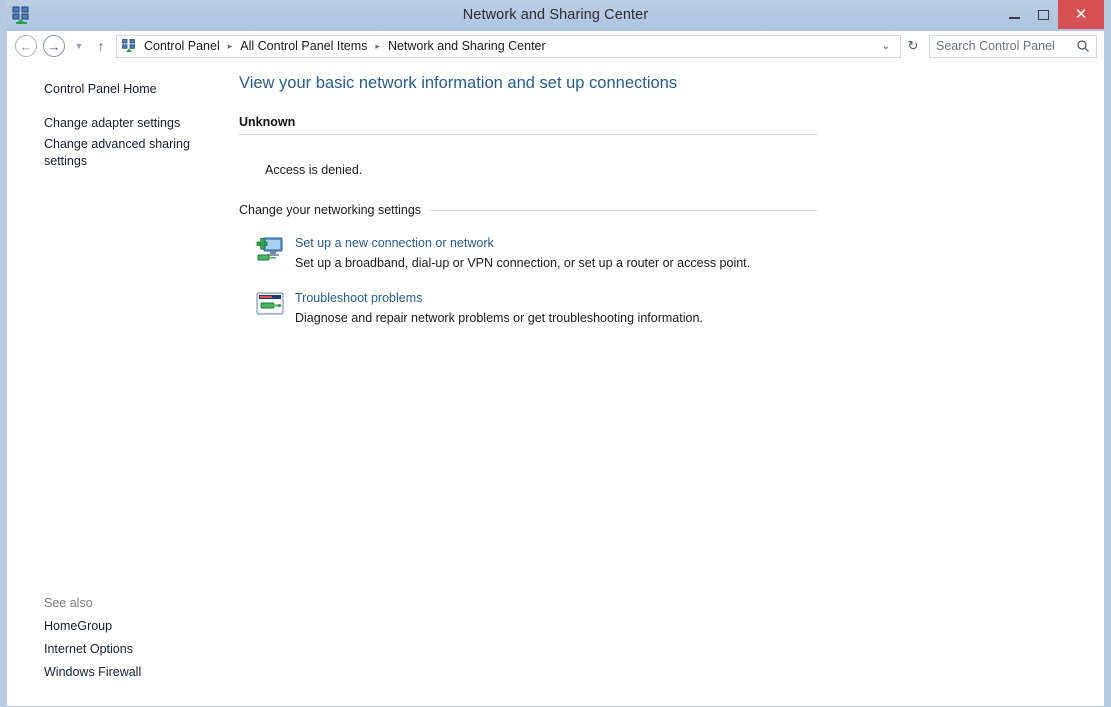 This screenshot has height=707, width=1111. What do you see at coordinates (68, 603) in the screenshot?
I see `see-also-label: See also` at bounding box center [68, 603].